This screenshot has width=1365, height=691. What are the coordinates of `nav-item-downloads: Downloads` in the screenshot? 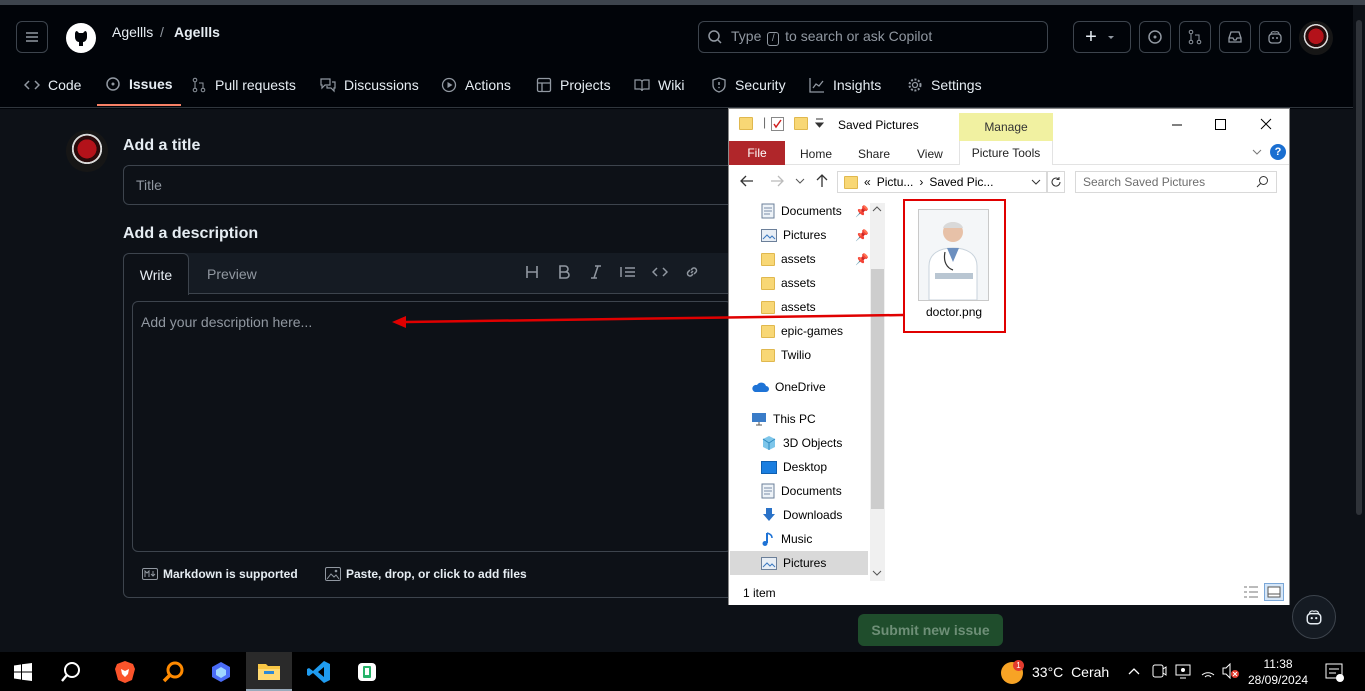 It's located at (801, 515).